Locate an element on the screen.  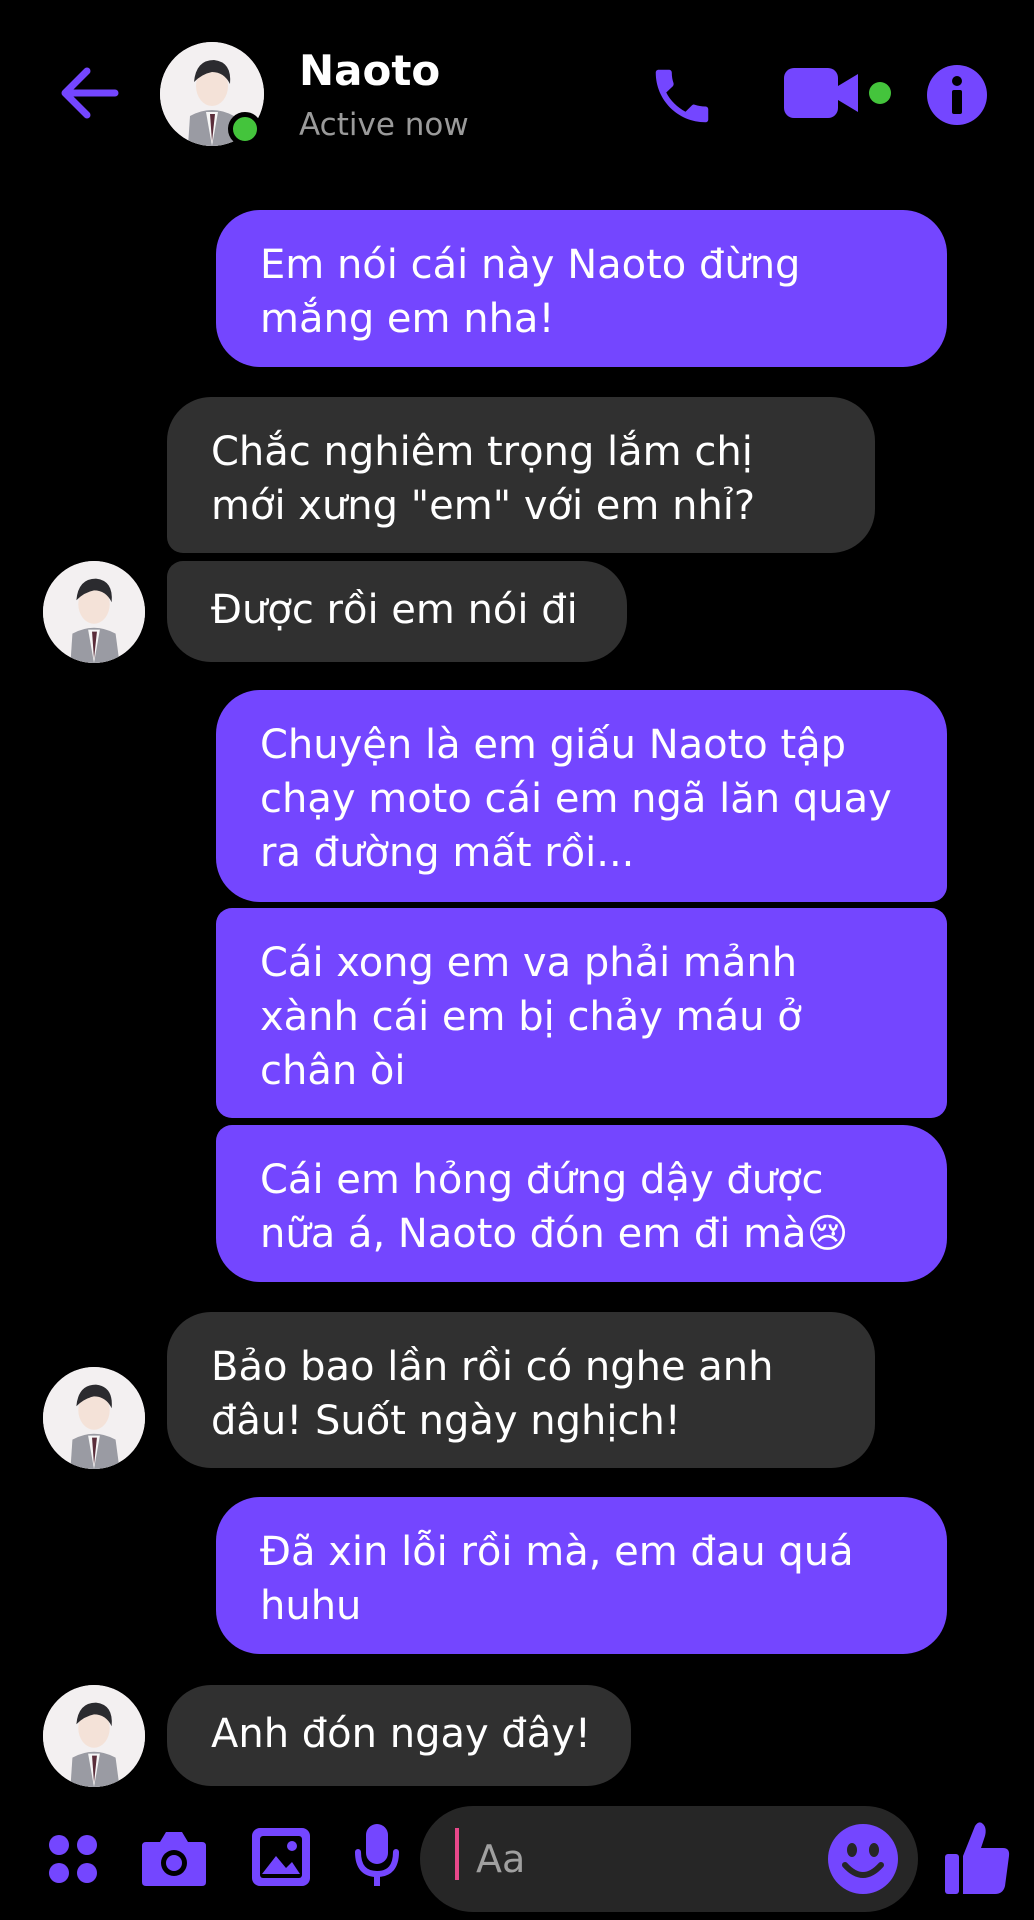
video-call-button is located at coordinates (838, 94).